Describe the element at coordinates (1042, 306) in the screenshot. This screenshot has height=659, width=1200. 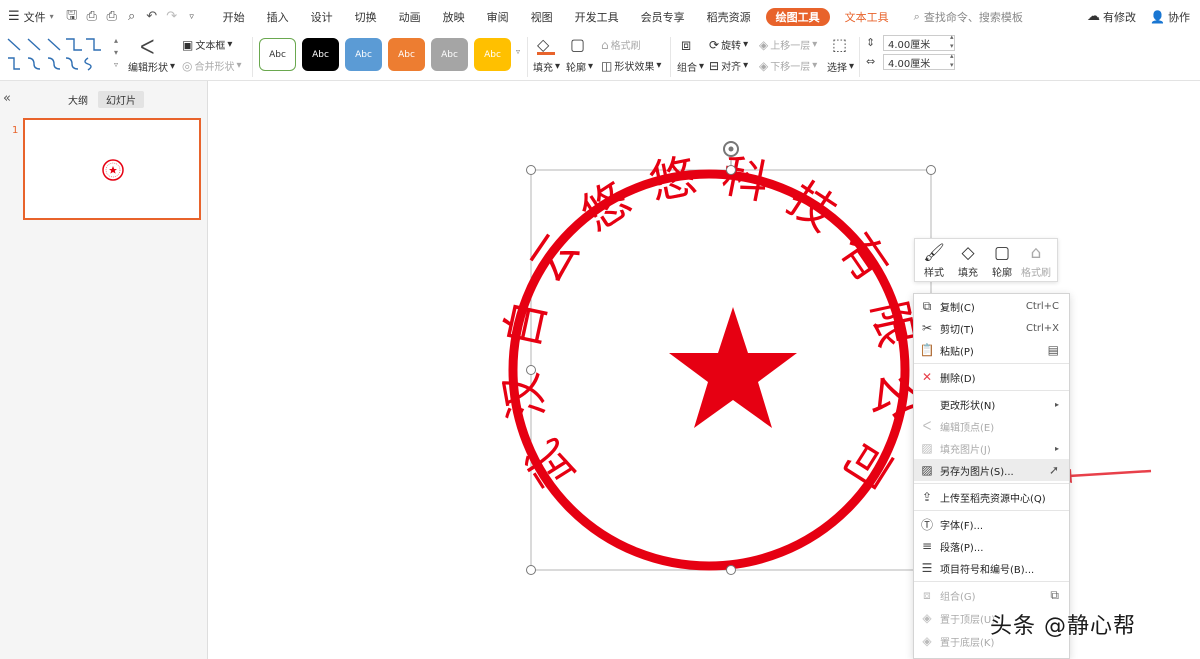
I see `menu-item-shortcut: Ctrl+C` at that location.